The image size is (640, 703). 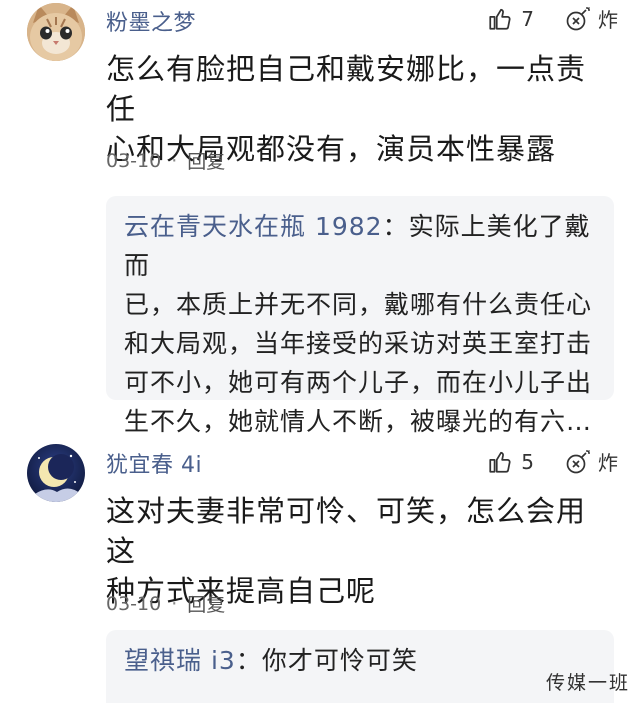 I want to click on cat-avatar, so click(x=56, y=32).